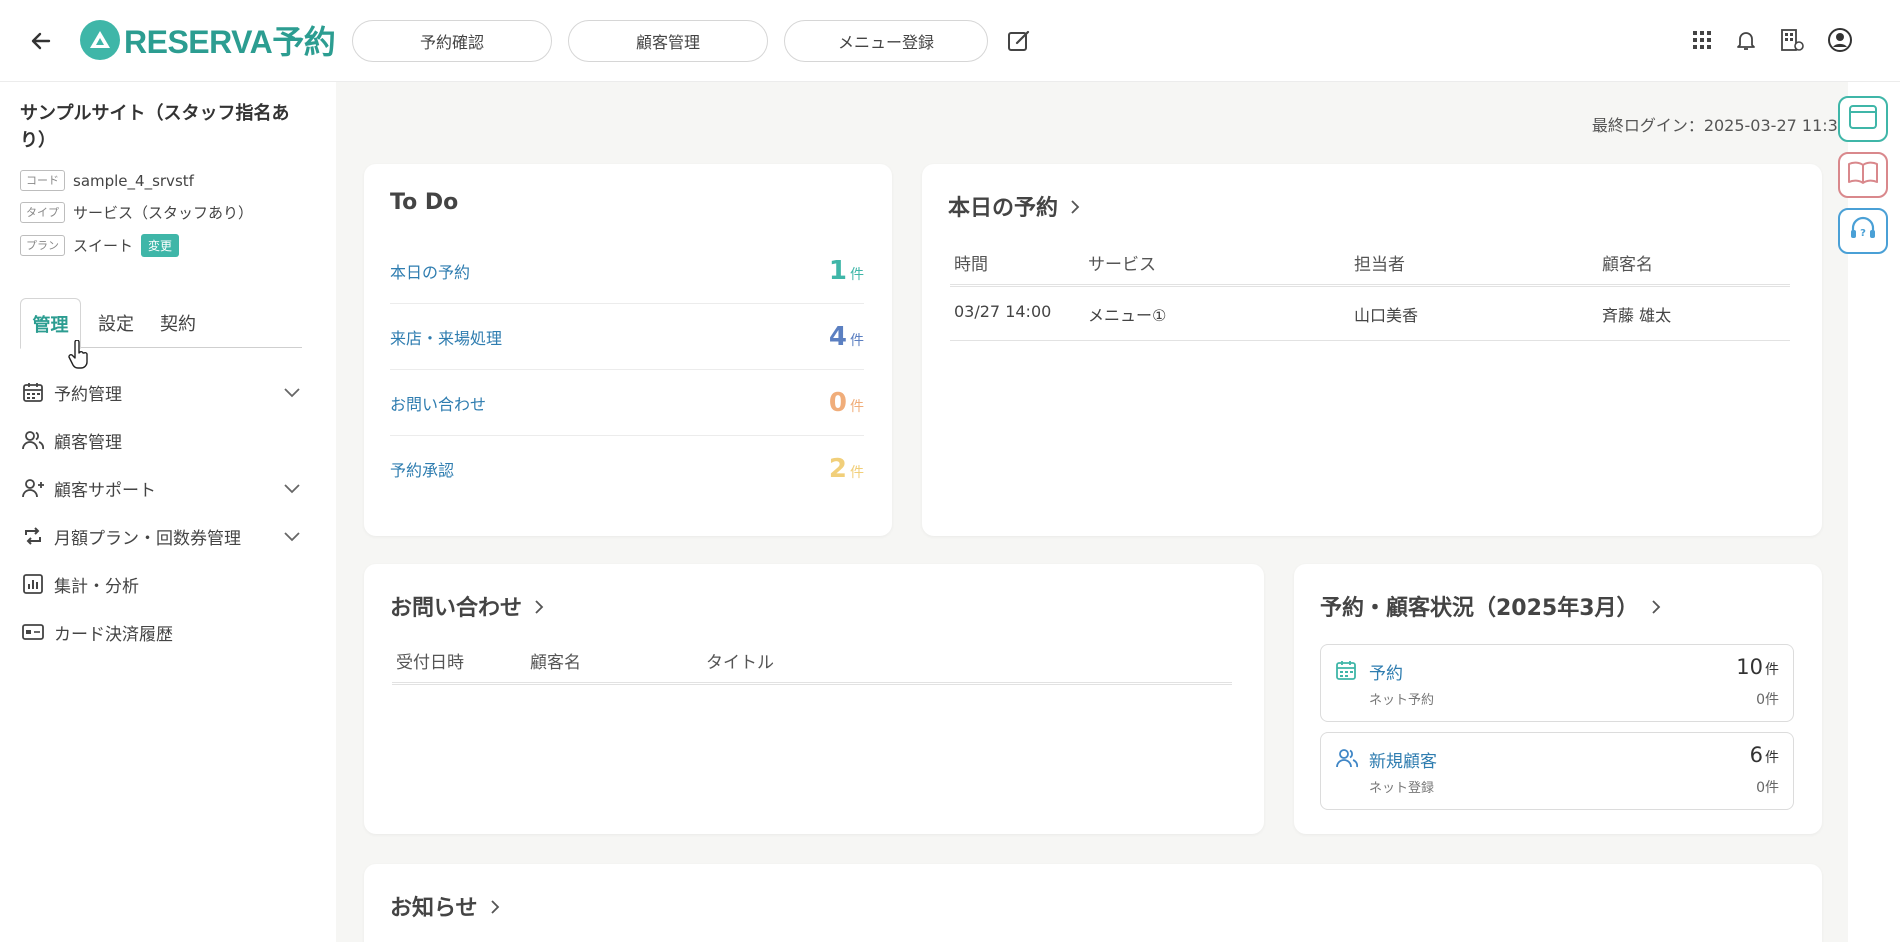 The width and height of the screenshot is (1900, 942). I want to click on reserva-logo: RESERVA予約, so click(208, 40).